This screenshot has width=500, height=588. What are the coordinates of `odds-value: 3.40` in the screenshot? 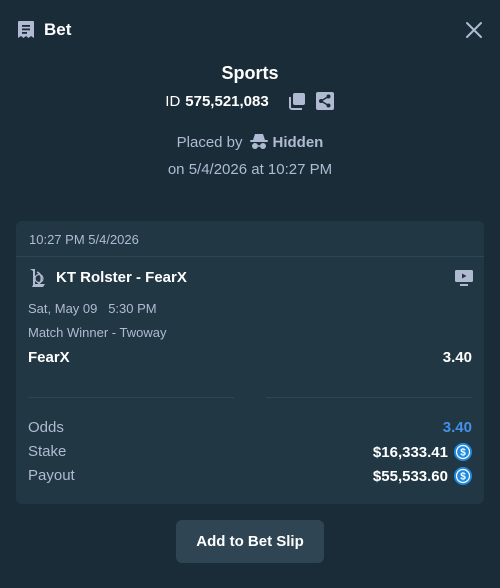 It's located at (457, 427).